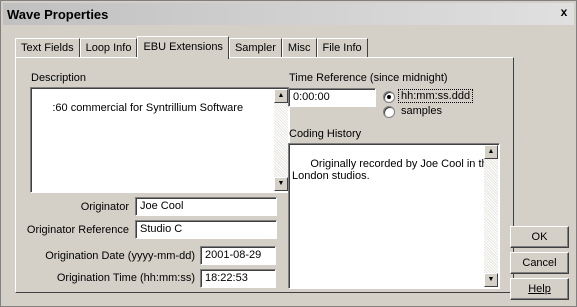 This screenshot has width=577, height=307. What do you see at coordinates (491, 216) in the screenshot?
I see `coding-history-scrollbar: ▲ ▼` at bounding box center [491, 216].